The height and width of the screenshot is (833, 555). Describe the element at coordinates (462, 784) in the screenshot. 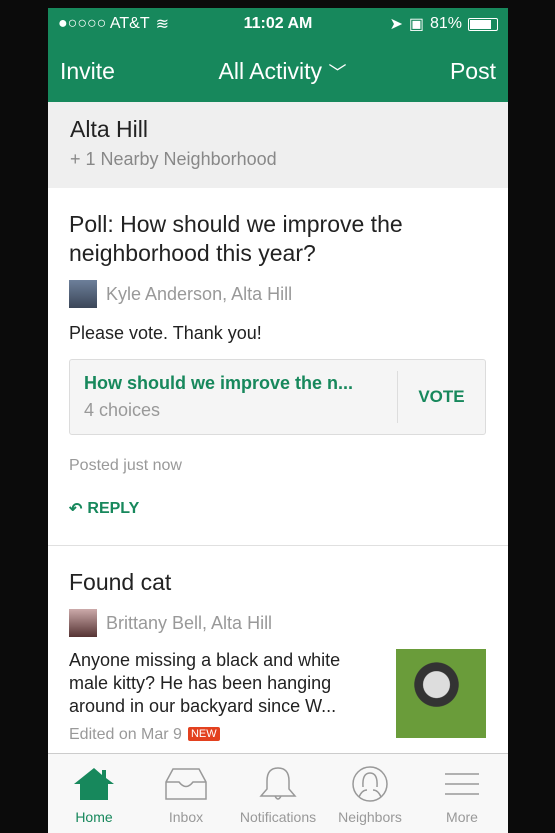

I see `menu-icon` at that location.